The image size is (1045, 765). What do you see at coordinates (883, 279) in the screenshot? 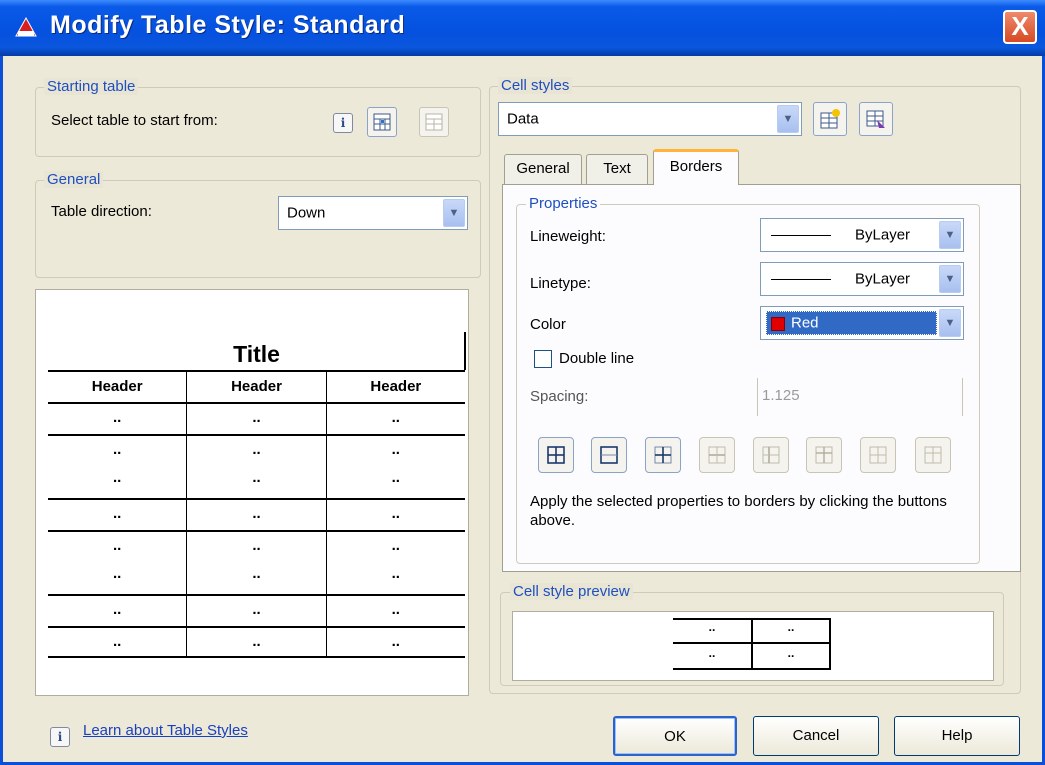
I see `linetype-value: ByLayer` at bounding box center [883, 279].